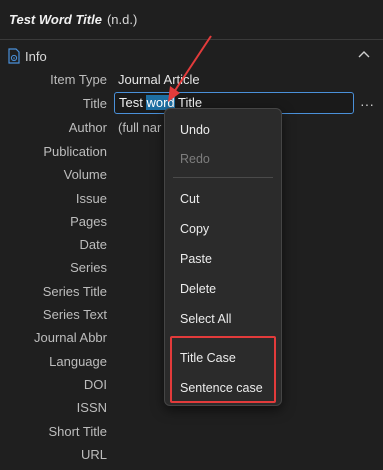 This screenshot has width=383, height=470. I want to click on field-label-doi: DOI, so click(95, 384).